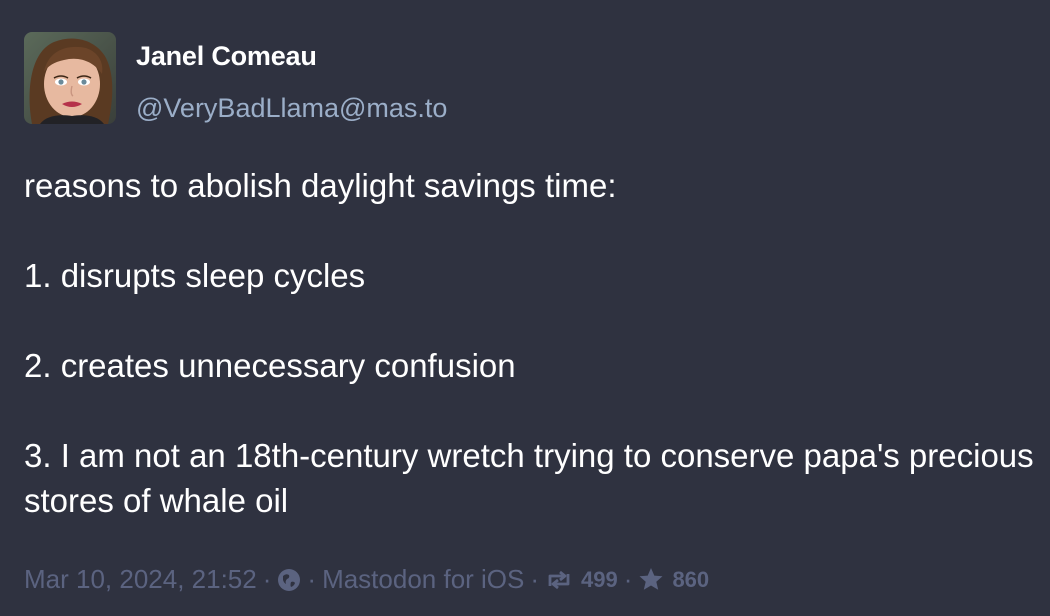 Image resolution: width=1050 pixels, height=616 pixels. Describe the element at coordinates (70, 78) in the screenshot. I see `avatar` at that location.